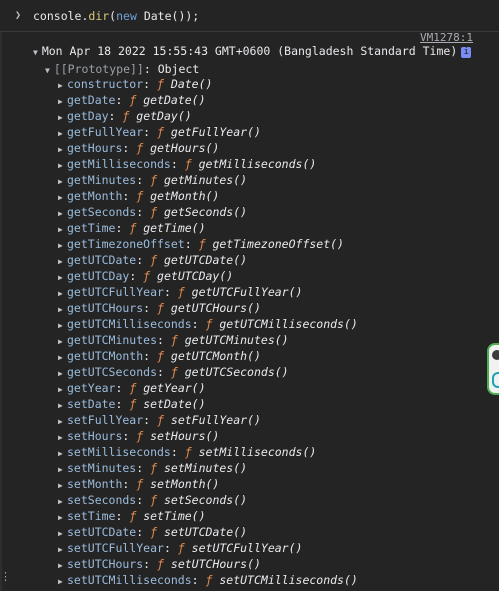 This screenshot has height=591, width=499. What do you see at coordinates (208, 148) in the screenshot?
I see `property-row: ▶ getHours: ƒ getHours()` at bounding box center [208, 148].